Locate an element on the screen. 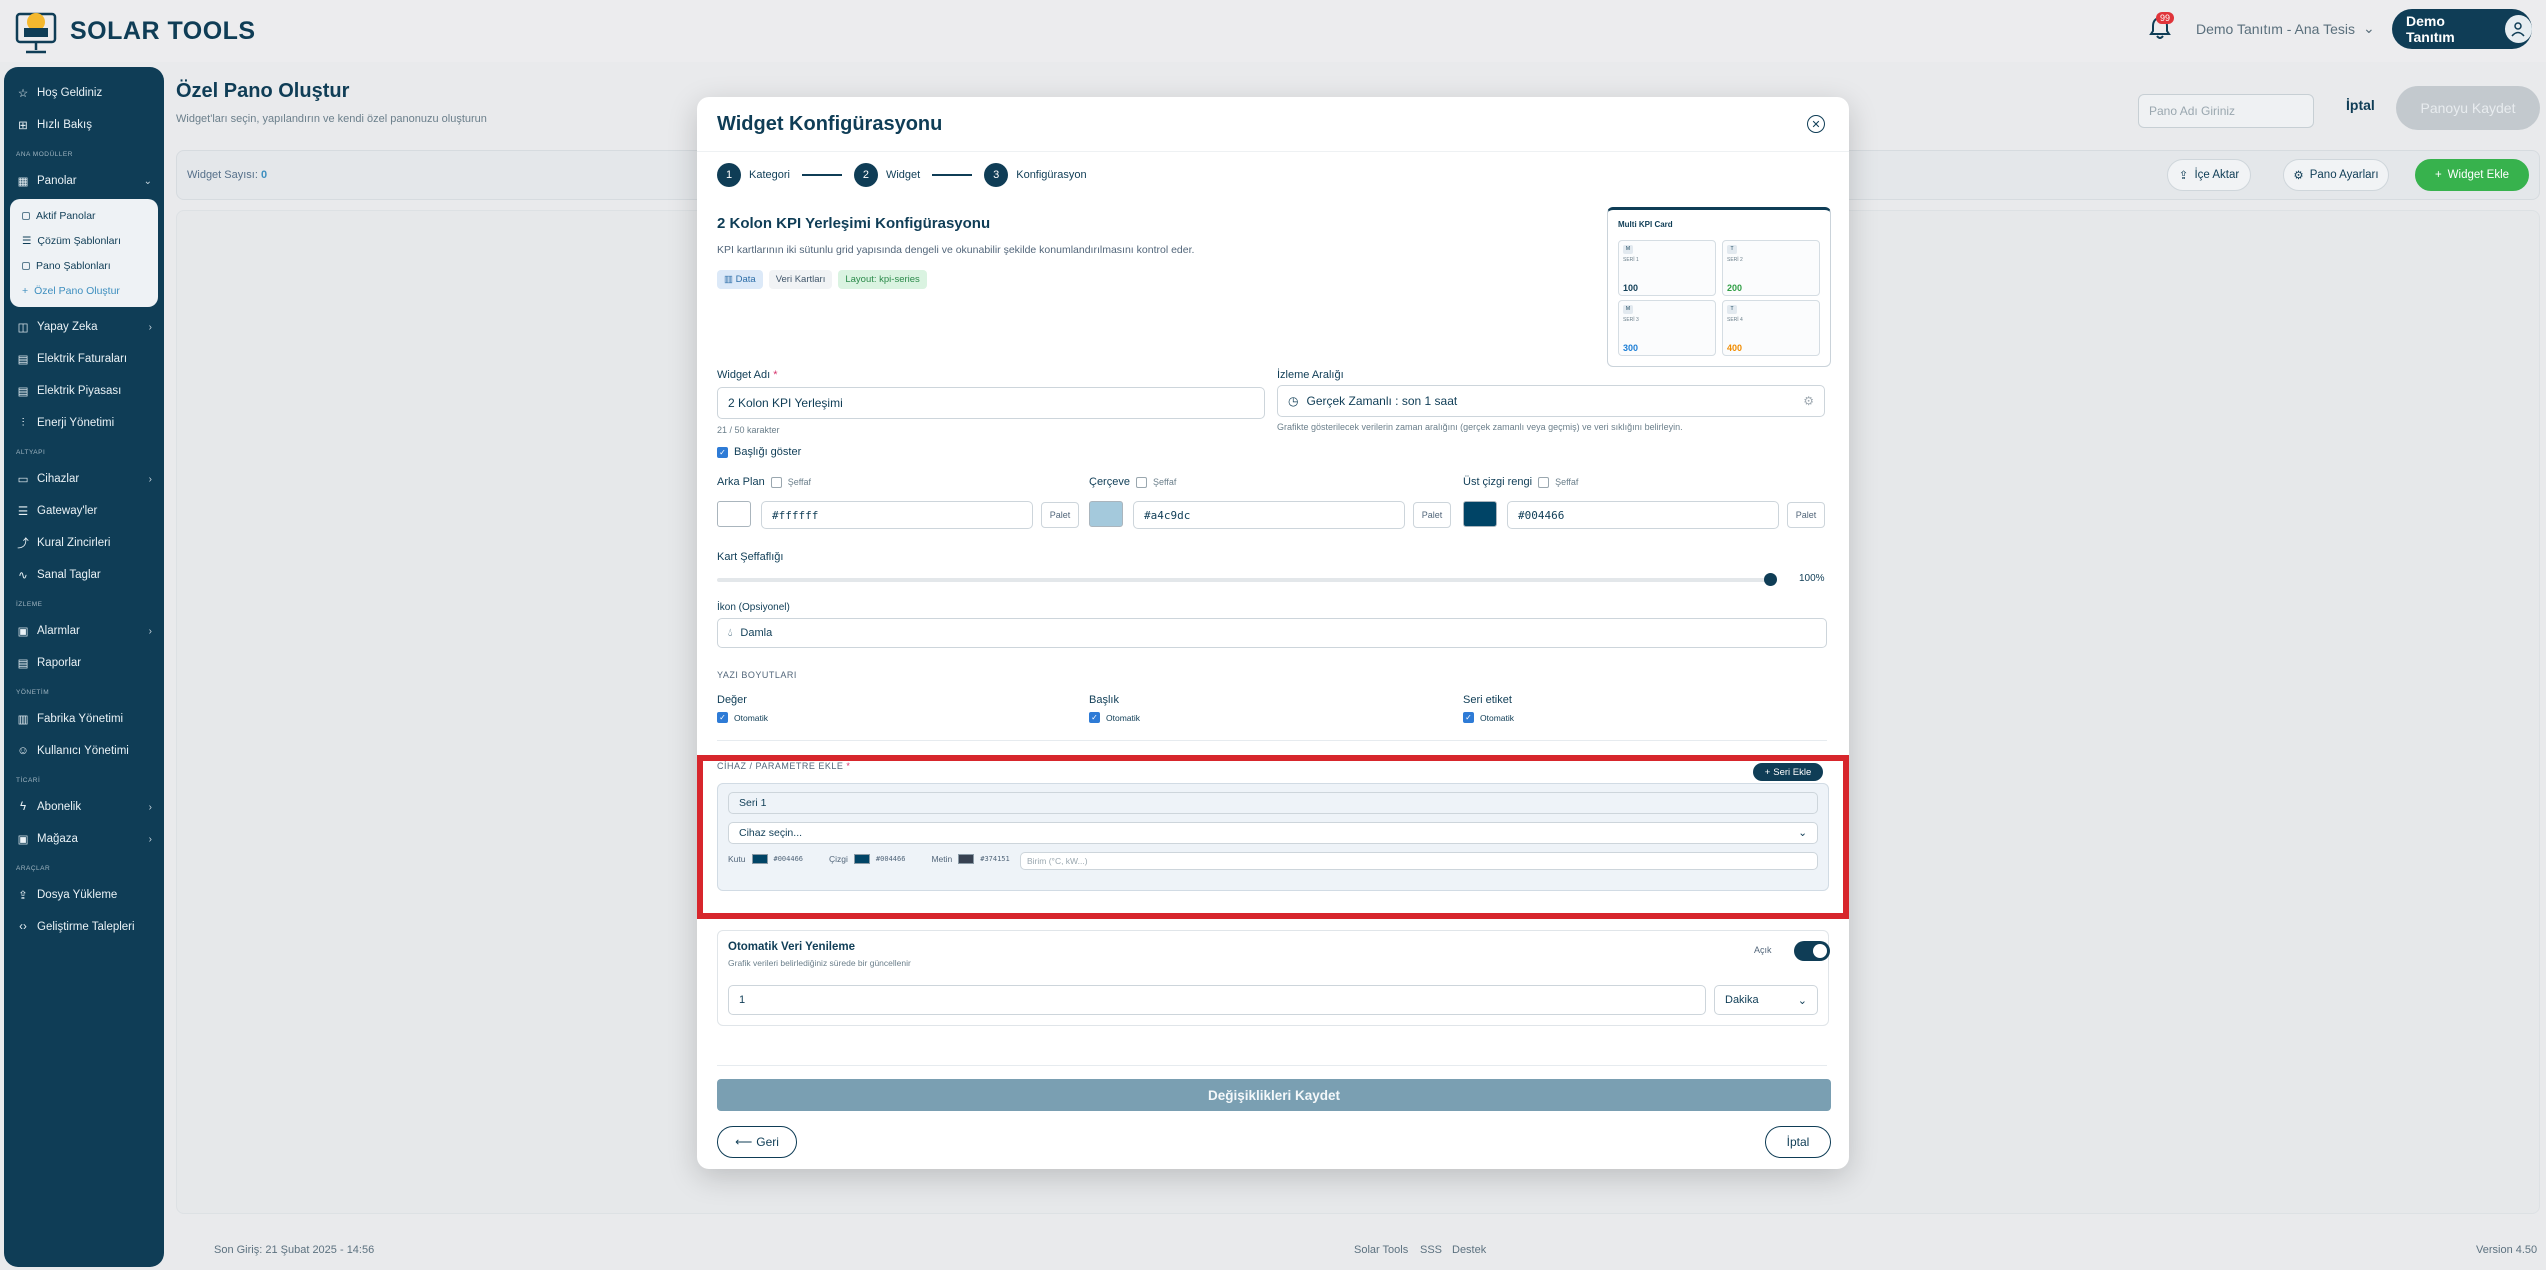  tenant-selector: Demo Tanıtım - Ana Tesis ⌄ is located at coordinates (2285, 28).